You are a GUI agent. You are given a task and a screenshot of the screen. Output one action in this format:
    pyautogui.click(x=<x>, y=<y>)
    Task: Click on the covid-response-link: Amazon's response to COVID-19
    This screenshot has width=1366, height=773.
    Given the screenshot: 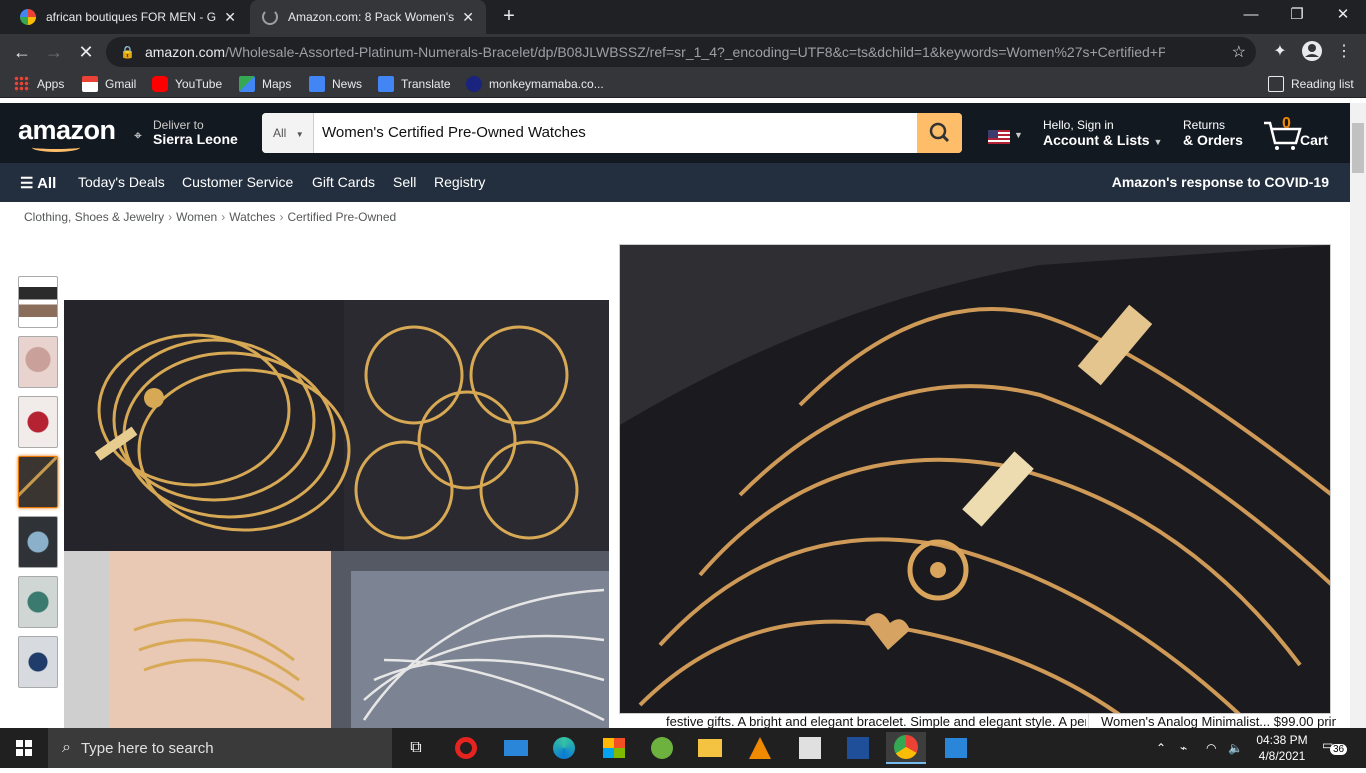 What is the action you would take?
    pyautogui.click(x=1220, y=182)
    